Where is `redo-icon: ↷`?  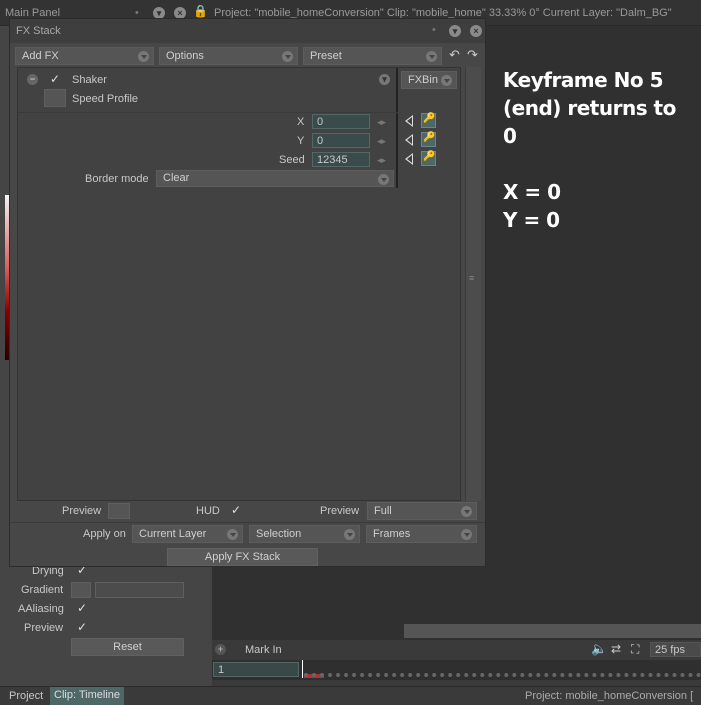
redo-icon: ↷ is located at coordinates (472, 55).